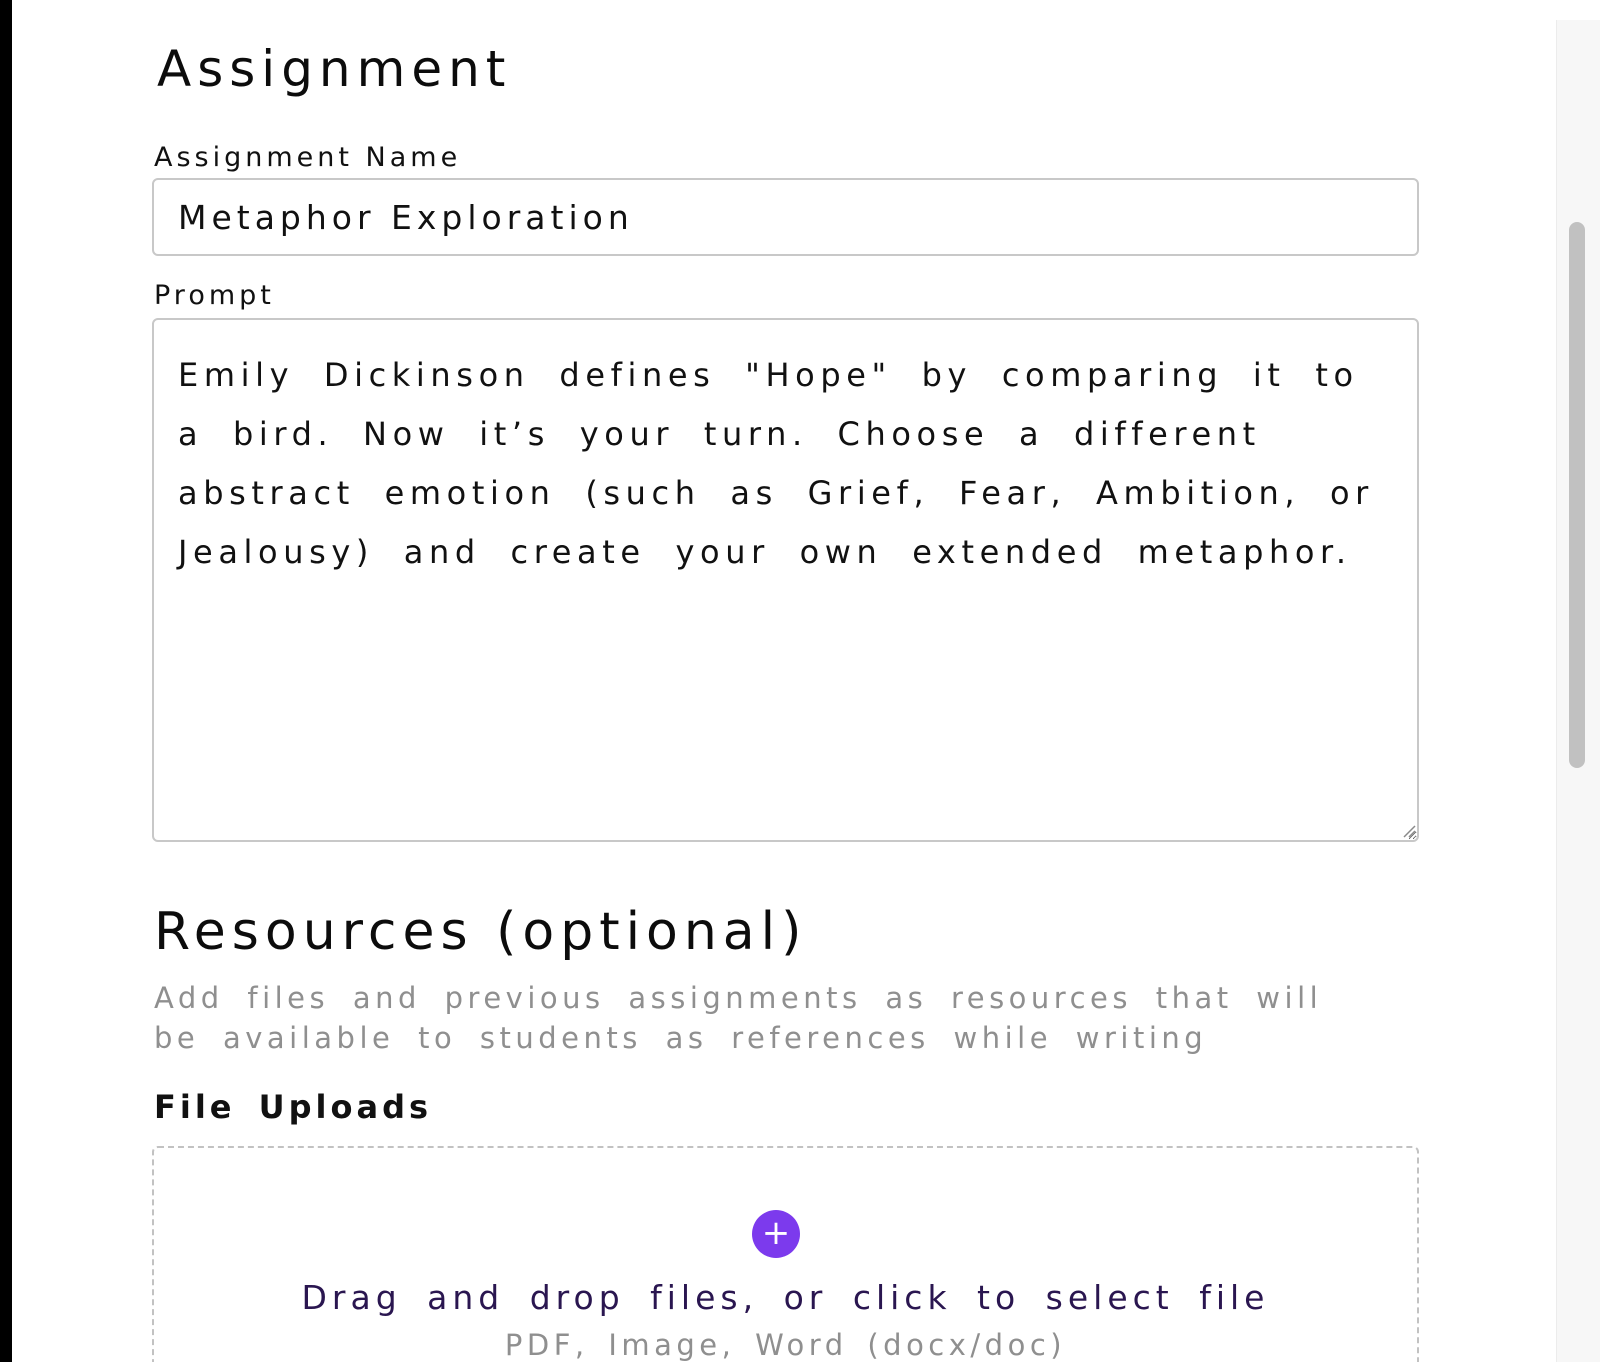 This screenshot has width=1600, height=1362. Describe the element at coordinates (308, 157) in the screenshot. I see `assignment-name-label: Assignment Name` at that location.